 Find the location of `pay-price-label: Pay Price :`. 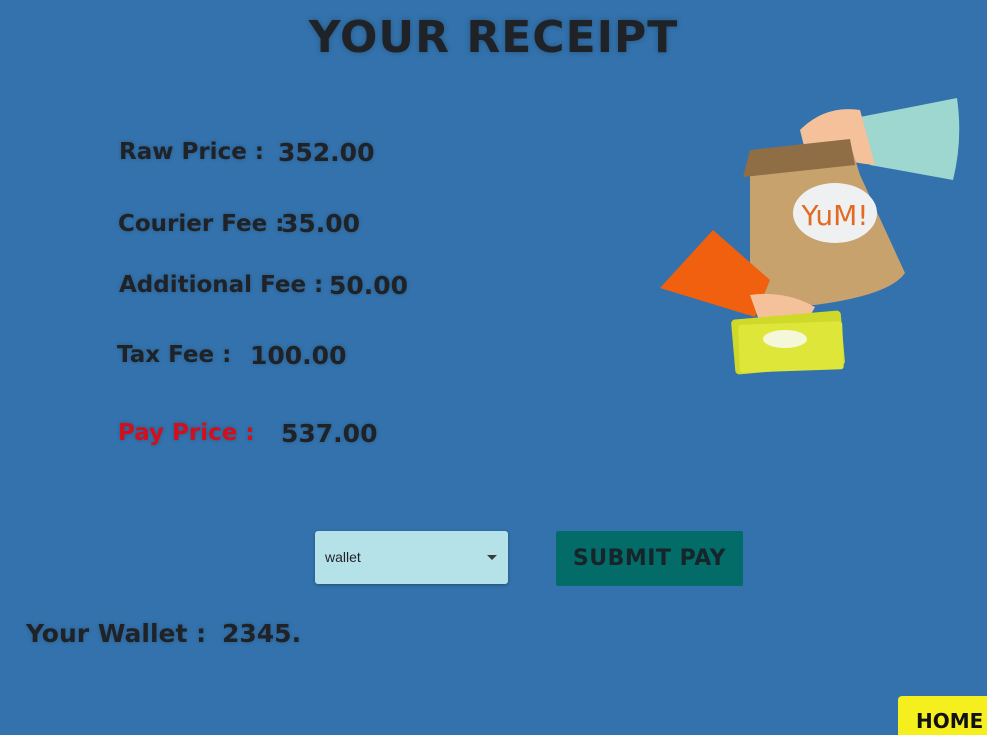

pay-price-label: Pay Price : is located at coordinates (186, 433).